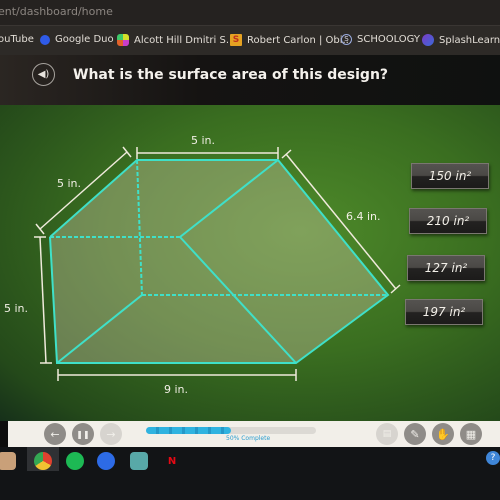 The image size is (500, 500). Describe the element at coordinates (188, 430) in the screenshot. I see `progress-fill` at that location.